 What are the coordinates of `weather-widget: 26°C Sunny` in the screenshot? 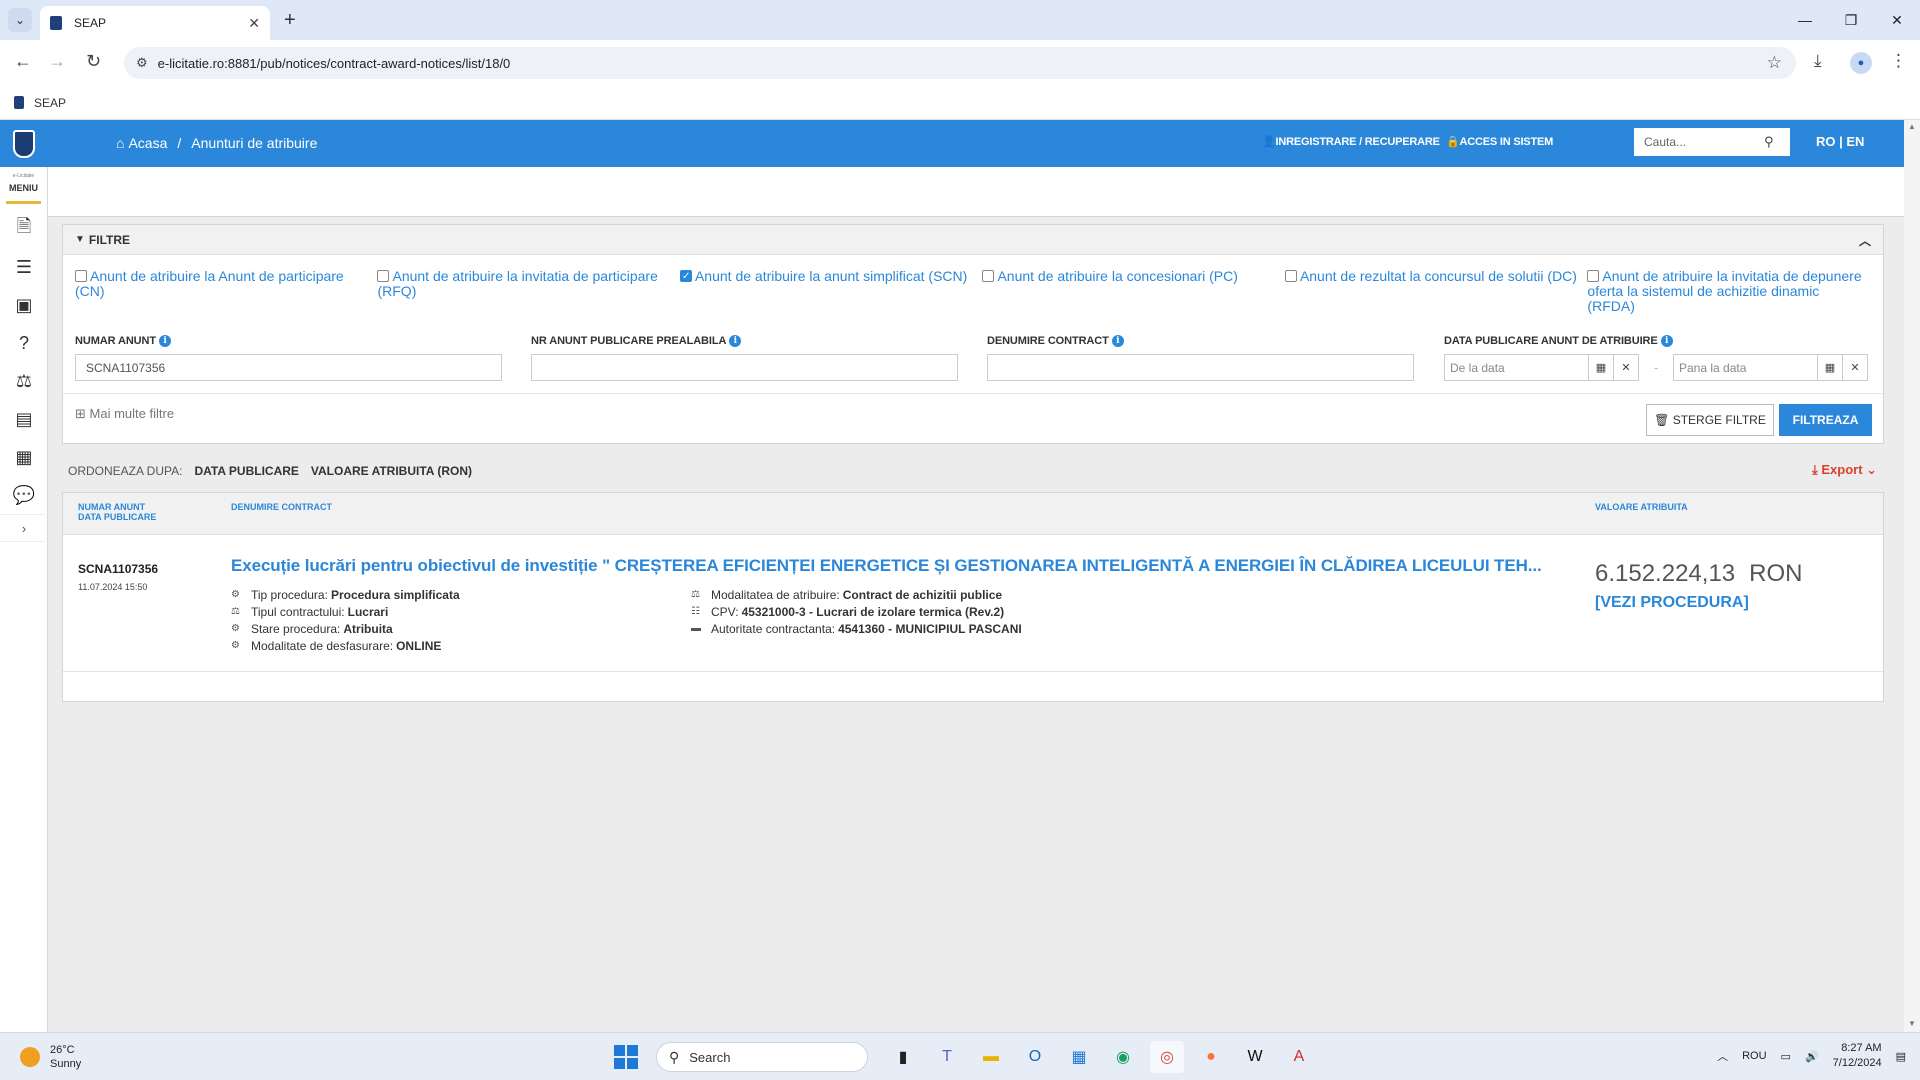 It's located at (50, 1057).